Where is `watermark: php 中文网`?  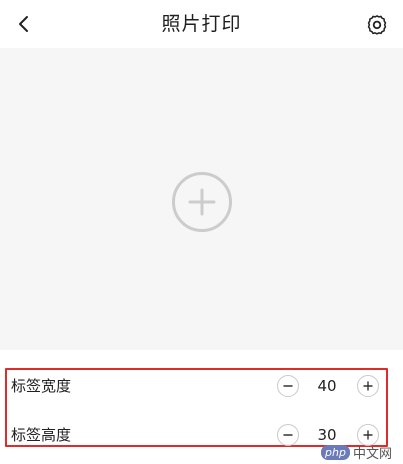
watermark: php 中文网 is located at coordinates (356, 452).